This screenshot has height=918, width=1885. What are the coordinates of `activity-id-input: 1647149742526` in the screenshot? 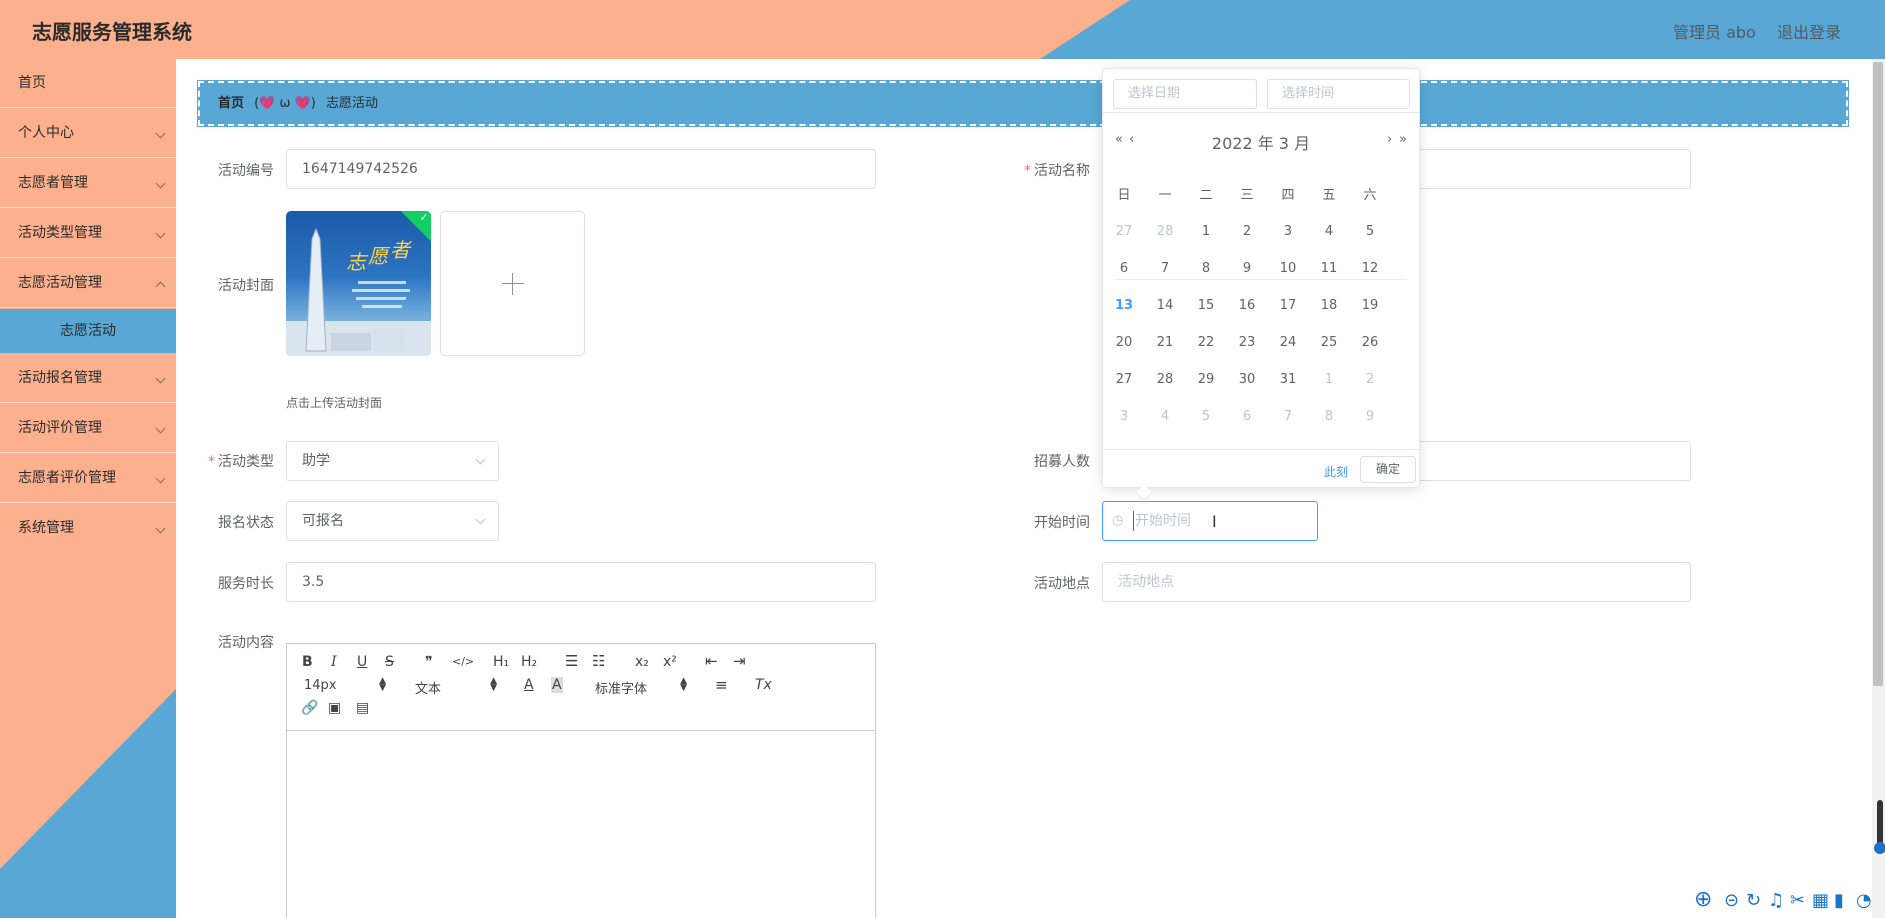 It's located at (581, 169).